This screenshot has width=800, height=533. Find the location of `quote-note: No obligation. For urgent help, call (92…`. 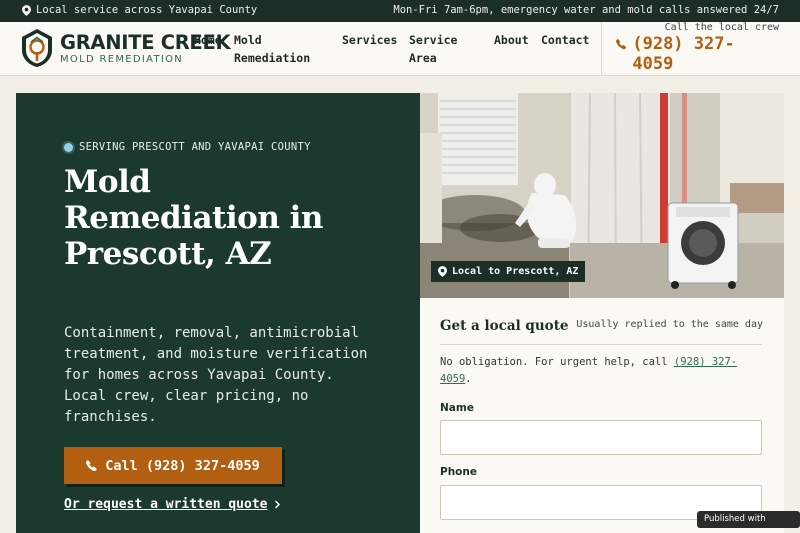

quote-note: No obligation. For urgent help, call (92… is located at coordinates (601, 371).